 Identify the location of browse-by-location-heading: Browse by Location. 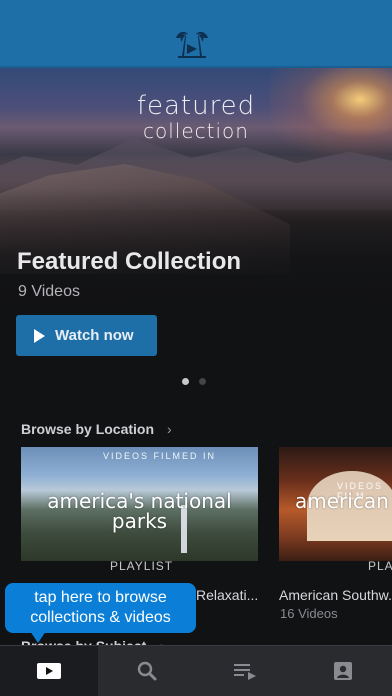
(87, 429).